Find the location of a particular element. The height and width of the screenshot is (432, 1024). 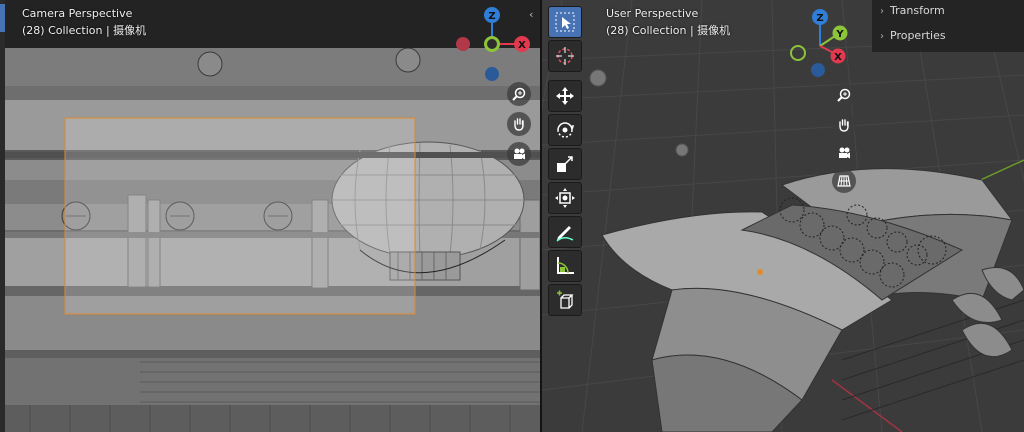

panel-properties-label: Properties is located at coordinates (918, 35).